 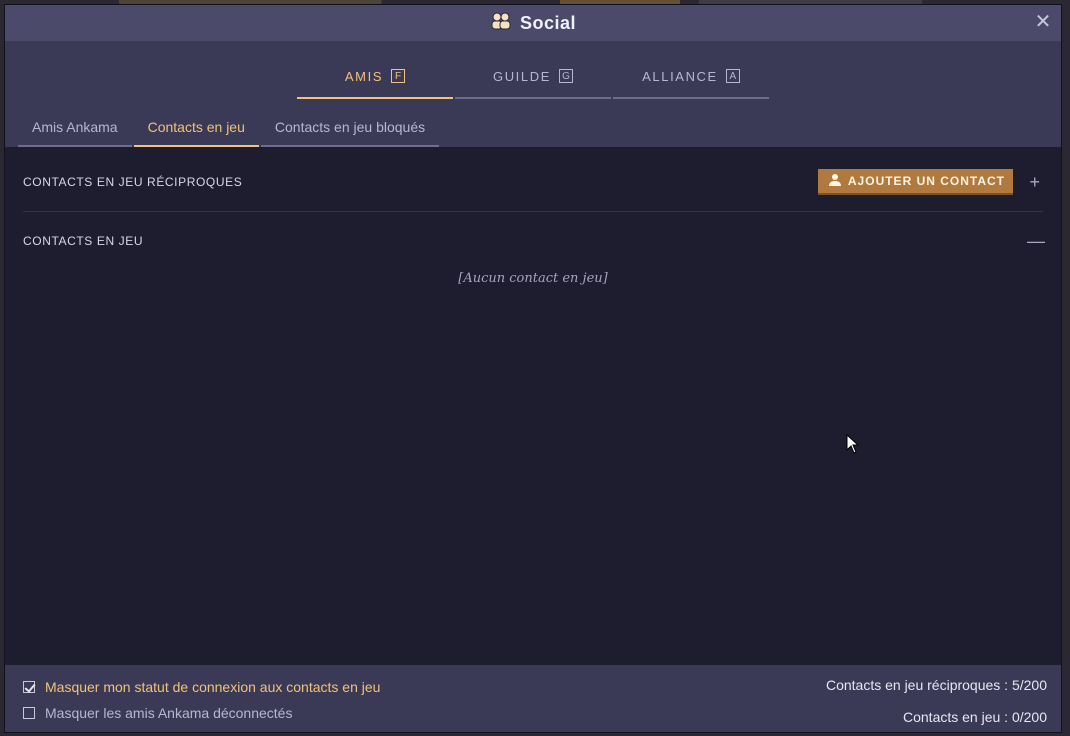 What do you see at coordinates (1036, 241) in the screenshot?
I see `collapse-minus-icon: —` at bounding box center [1036, 241].